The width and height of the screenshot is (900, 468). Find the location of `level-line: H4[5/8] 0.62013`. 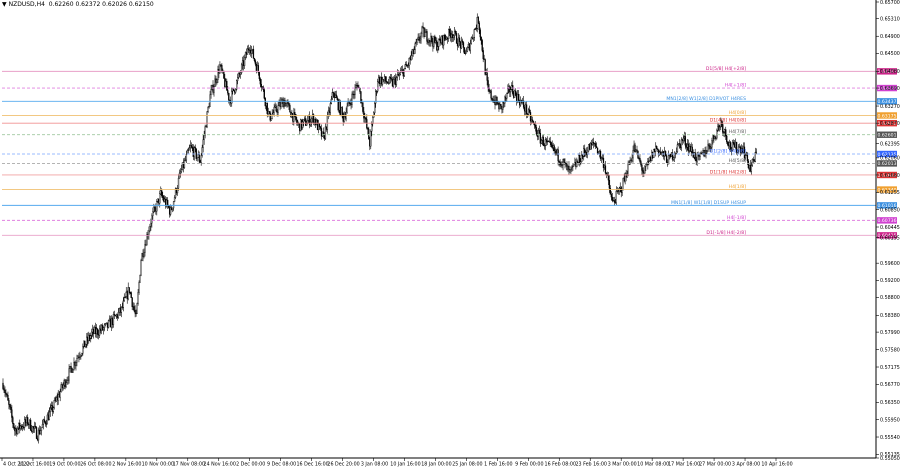

level-line: H4[5/8] 0.62013 is located at coordinates (449, 162).